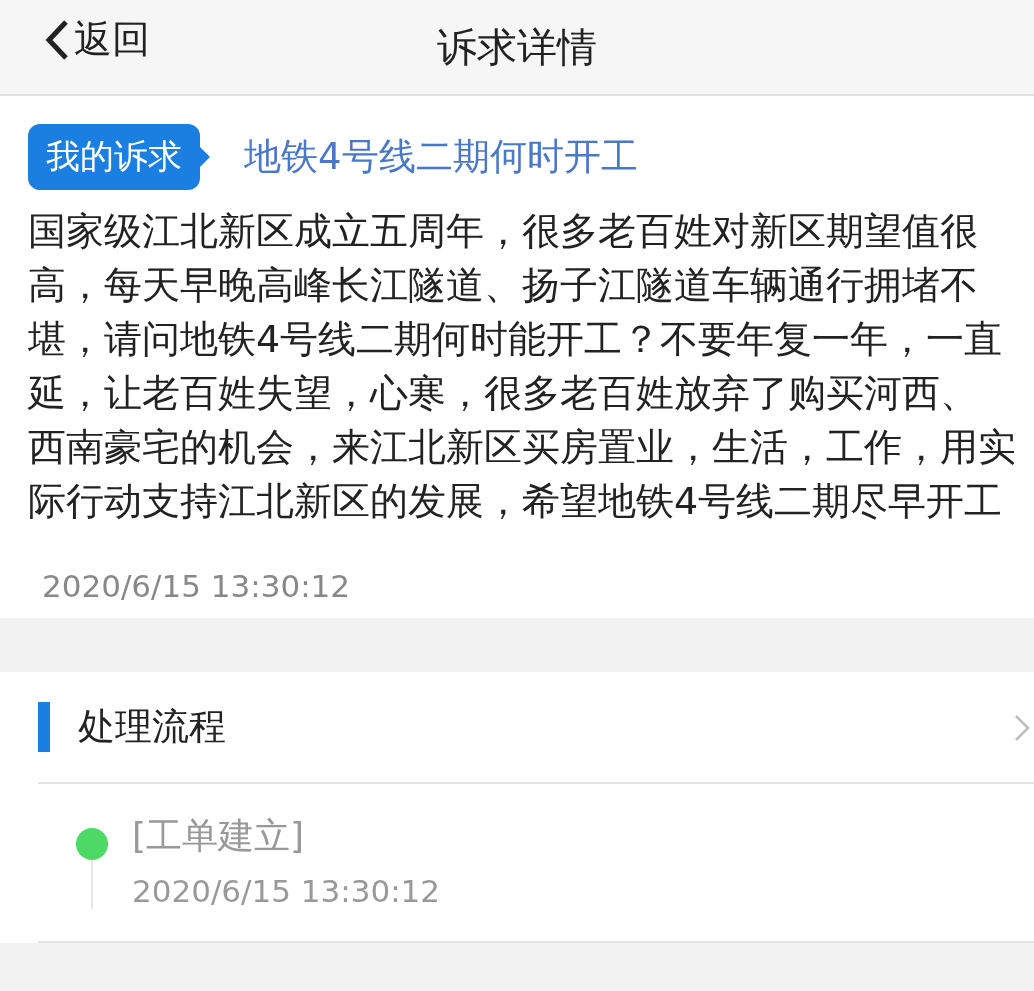 This screenshot has width=1034, height=991. What do you see at coordinates (219, 836) in the screenshot?
I see `step-label: [工单建立]` at bounding box center [219, 836].